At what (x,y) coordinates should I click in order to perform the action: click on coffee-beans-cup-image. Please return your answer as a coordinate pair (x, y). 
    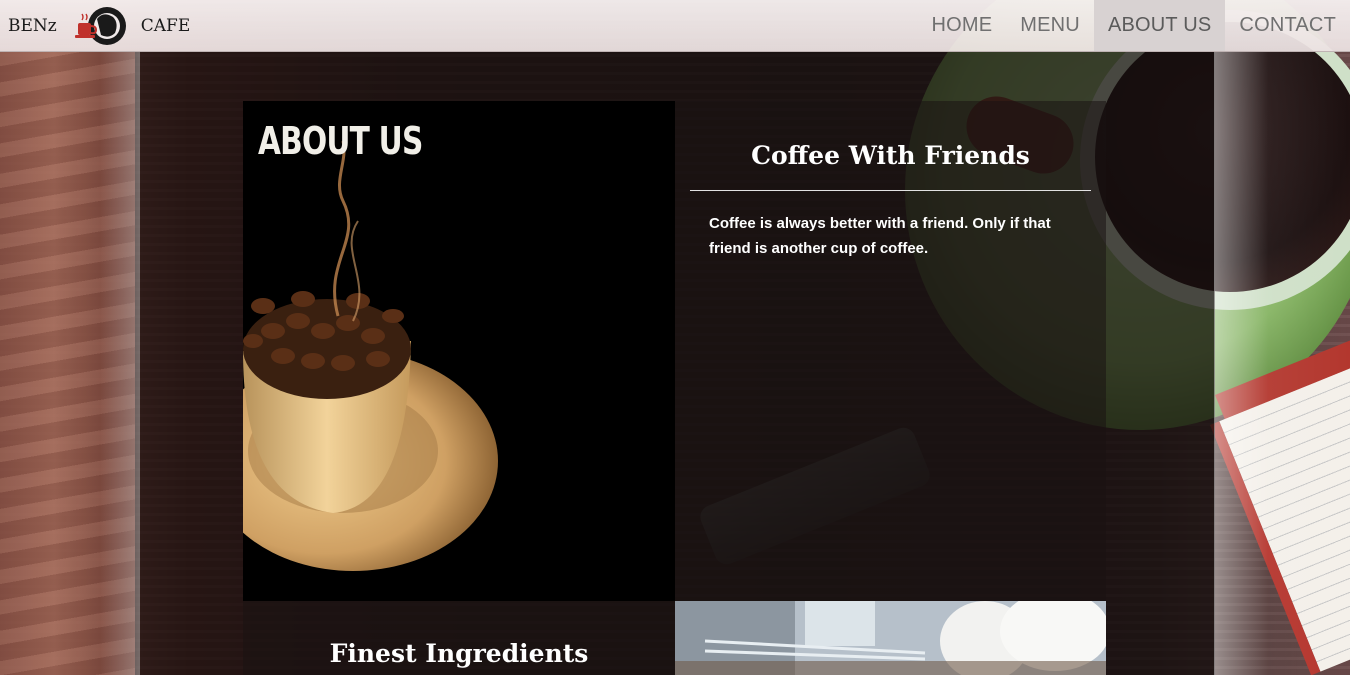
    Looking at the image, I should click on (370, 355).